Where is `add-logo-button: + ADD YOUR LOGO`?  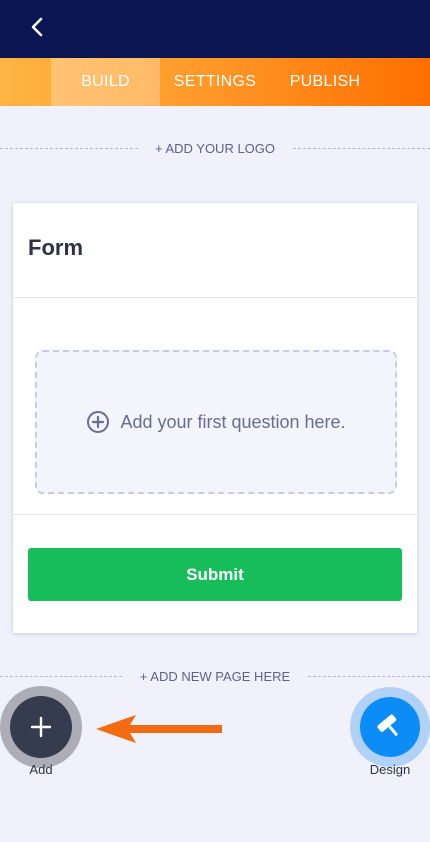 add-logo-button: + ADD YOUR LOGO is located at coordinates (215, 148).